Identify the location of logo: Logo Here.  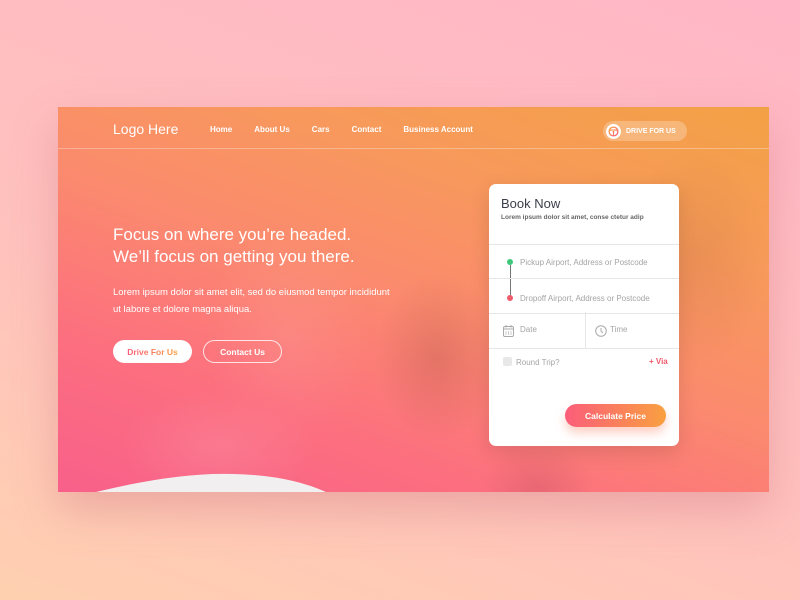
(145, 129).